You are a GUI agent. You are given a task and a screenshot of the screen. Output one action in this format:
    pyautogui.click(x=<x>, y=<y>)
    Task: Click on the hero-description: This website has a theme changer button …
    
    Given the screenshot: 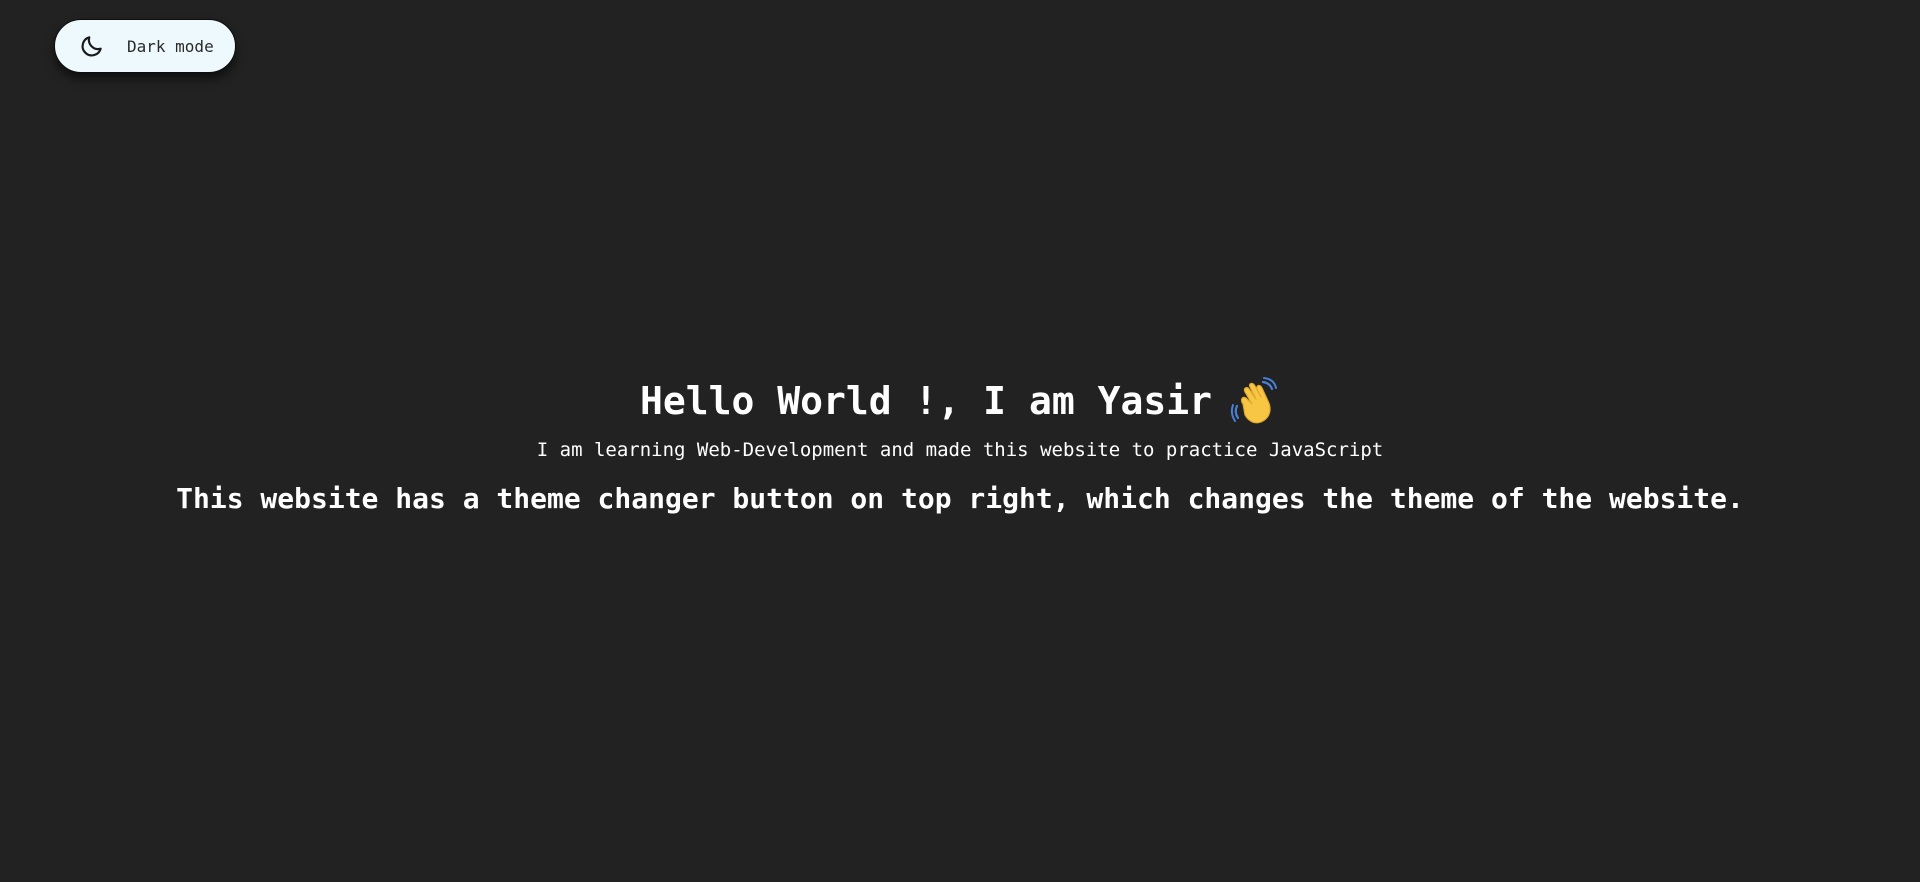 What is the action you would take?
    pyautogui.click(x=960, y=498)
    